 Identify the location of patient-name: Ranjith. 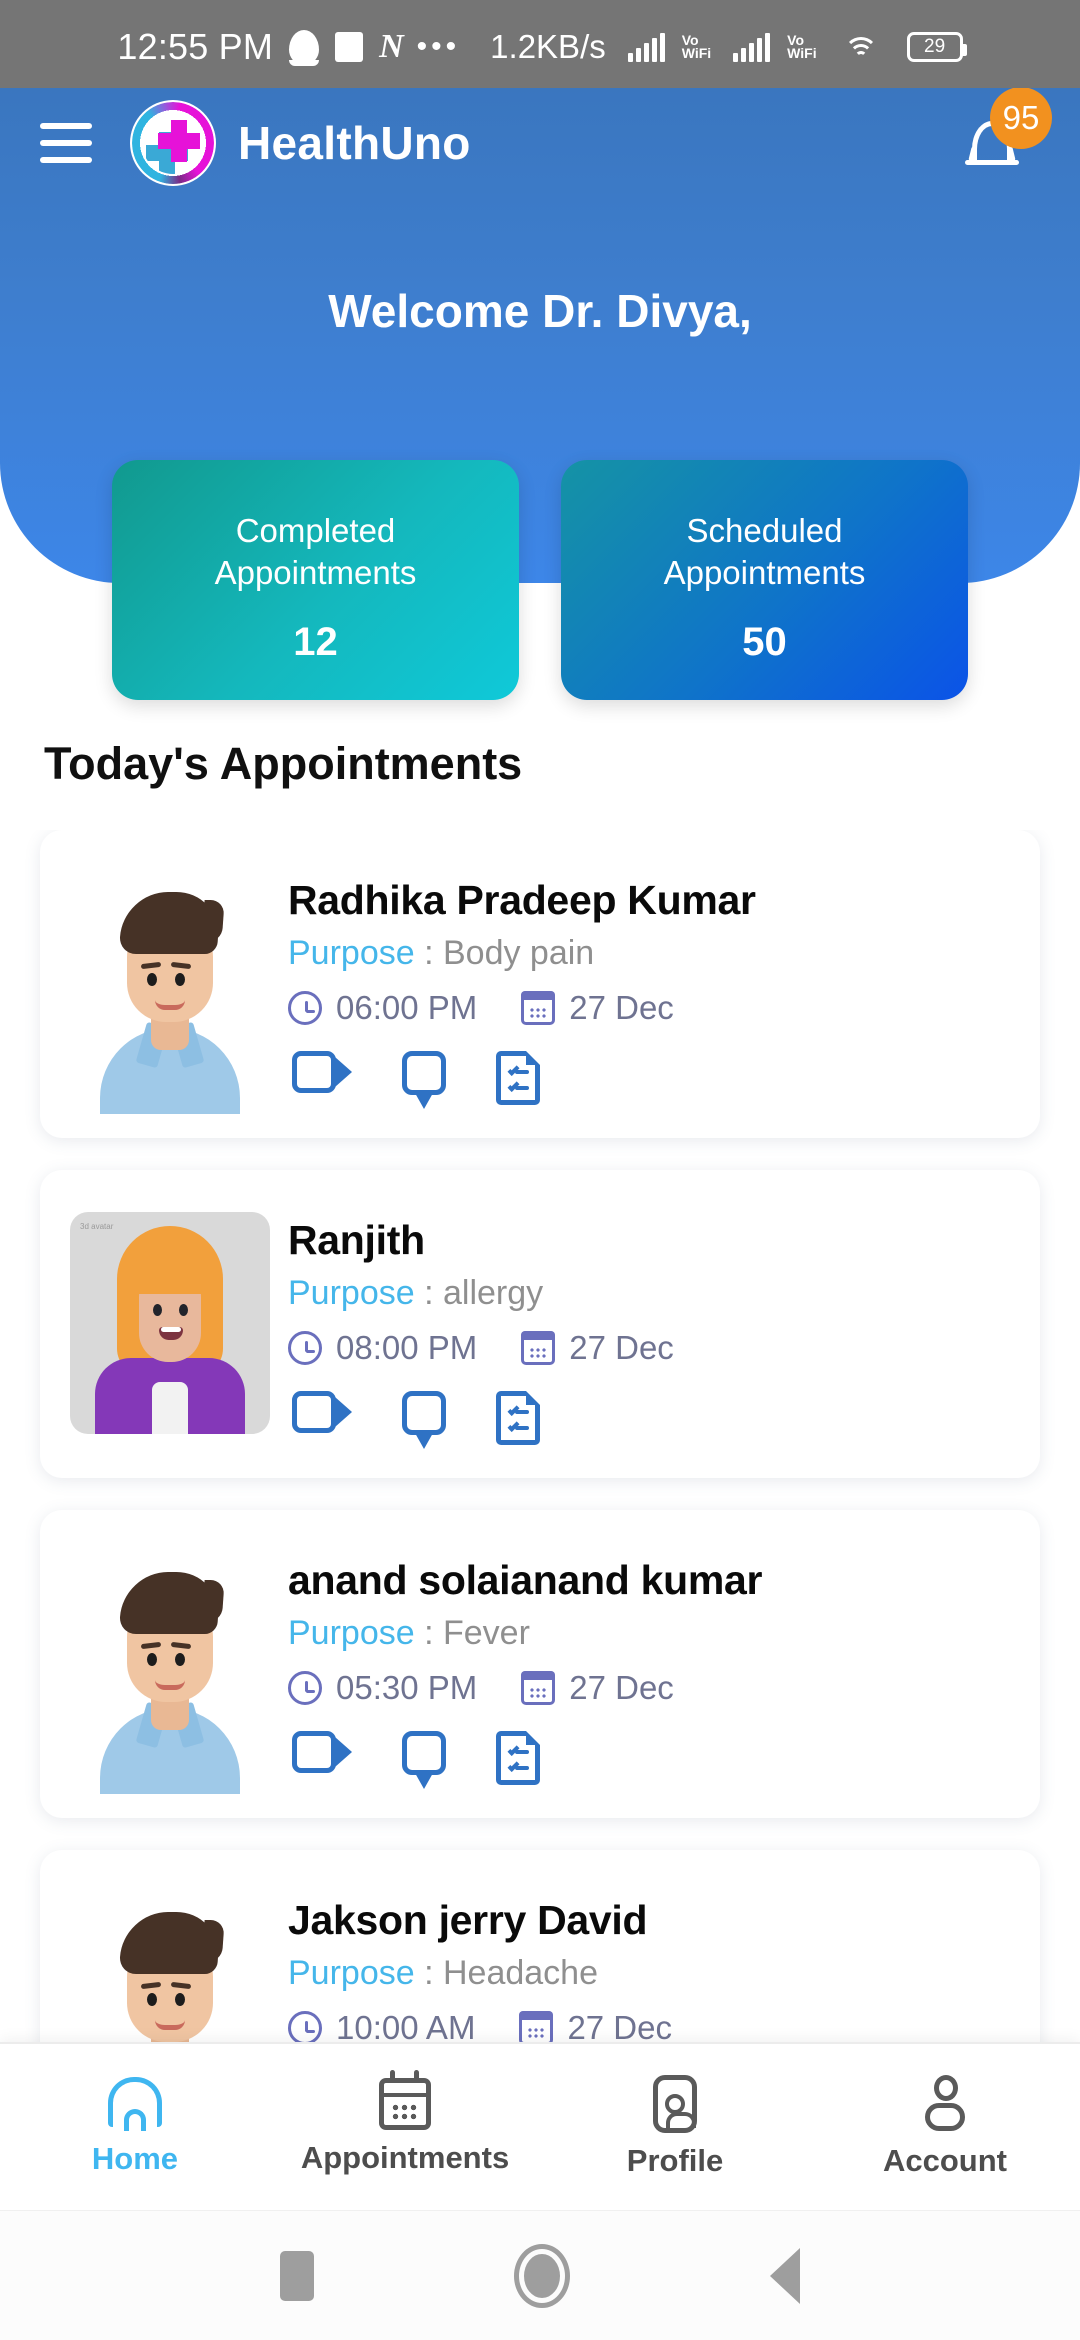
(356, 1240).